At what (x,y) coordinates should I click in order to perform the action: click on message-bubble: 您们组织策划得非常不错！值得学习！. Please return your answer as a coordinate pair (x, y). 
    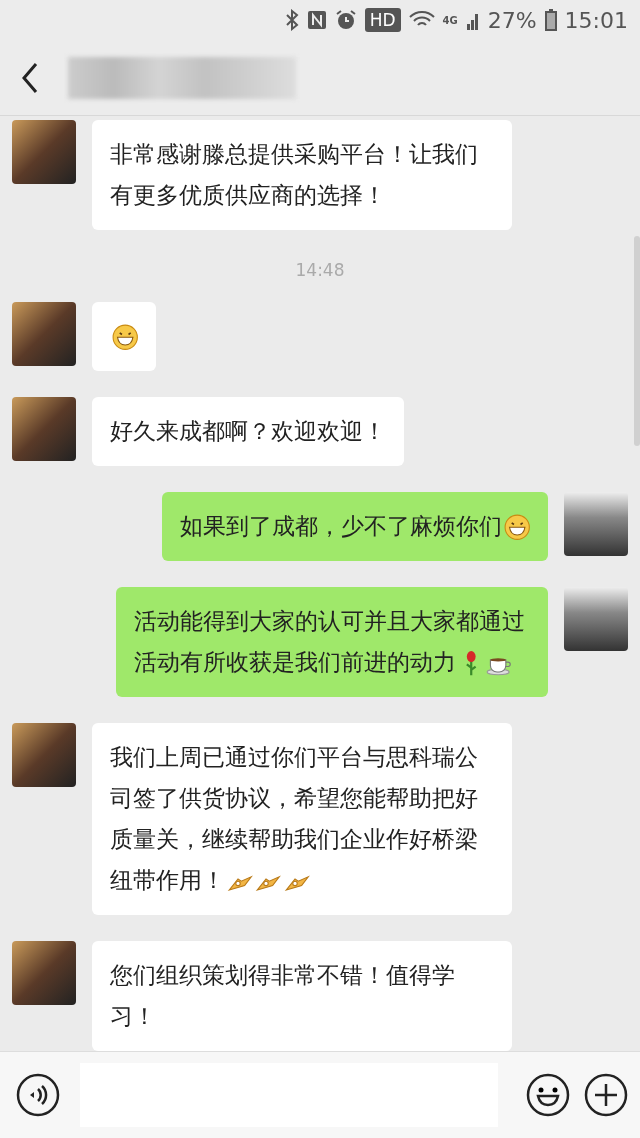
    Looking at the image, I should click on (302, 995).